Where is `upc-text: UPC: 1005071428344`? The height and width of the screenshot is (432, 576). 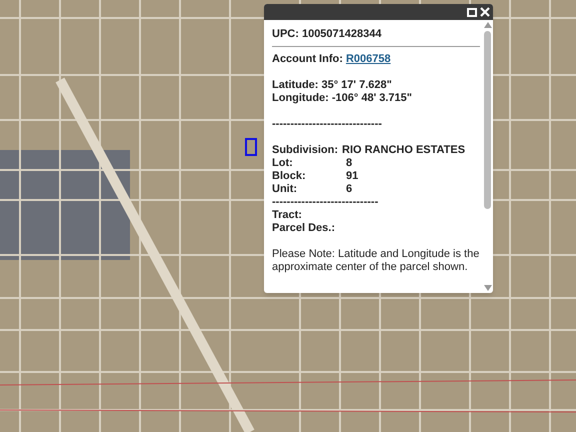 upc-text: UPC: 1005071428344 is located at coordinates (327, 34).